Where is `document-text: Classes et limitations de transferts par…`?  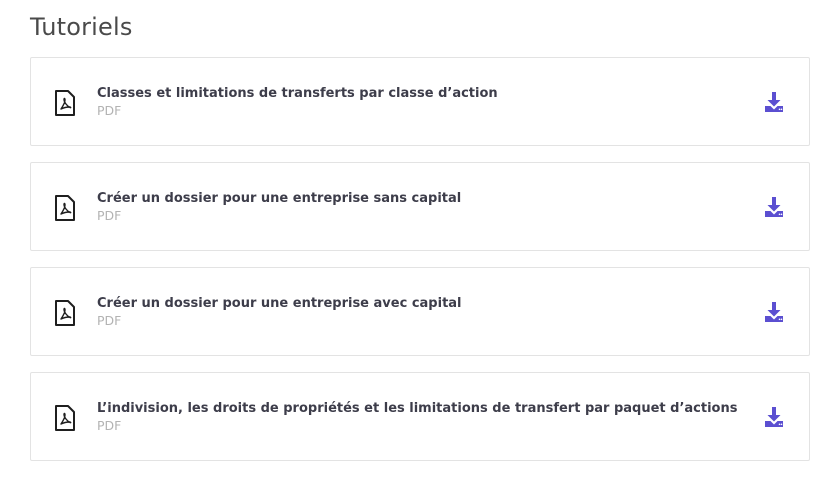 document-text: Classes et limitations de transferts par… is located at coordinates (418, 102).